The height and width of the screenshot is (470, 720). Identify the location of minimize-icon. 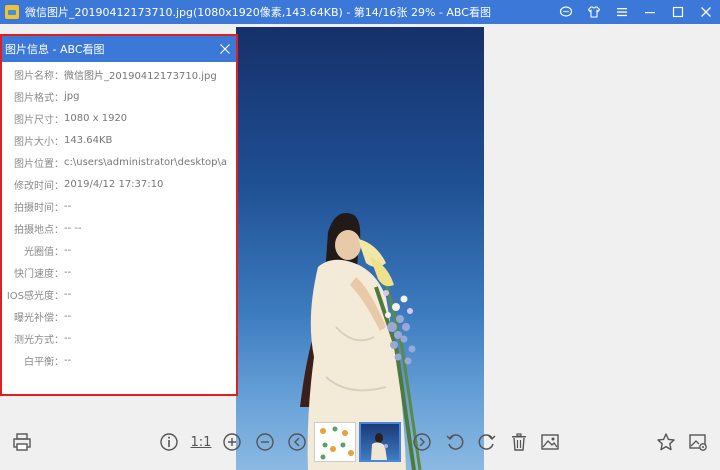
(650, 12).